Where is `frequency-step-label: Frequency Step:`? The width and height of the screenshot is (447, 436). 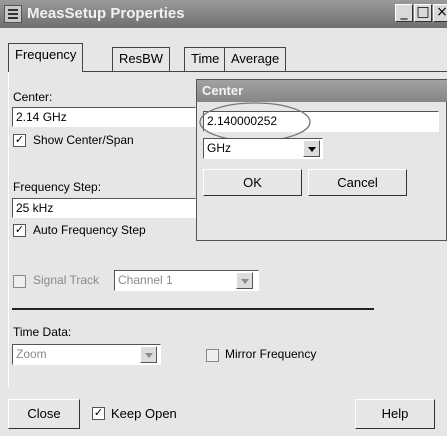 frequency-step-label: Frequency Step: is located at coordinates (57, 187).